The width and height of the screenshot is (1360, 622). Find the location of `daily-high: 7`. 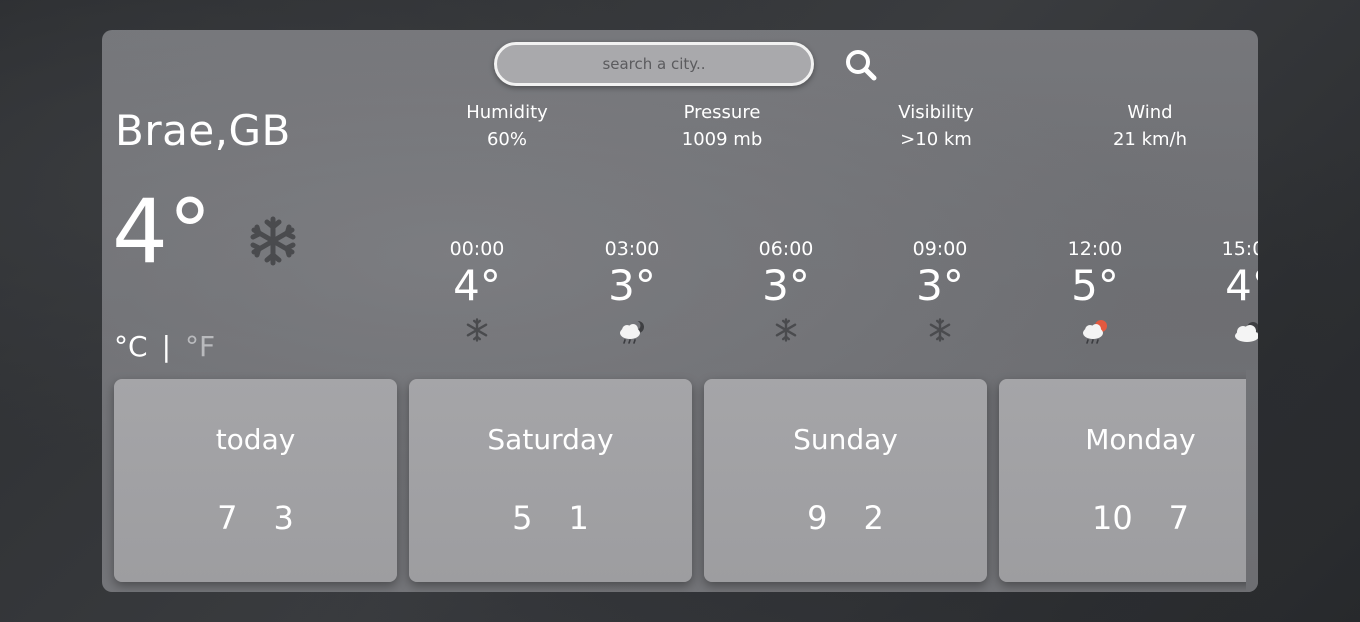

daily-high: 7 is located at coordinates (227, 518).